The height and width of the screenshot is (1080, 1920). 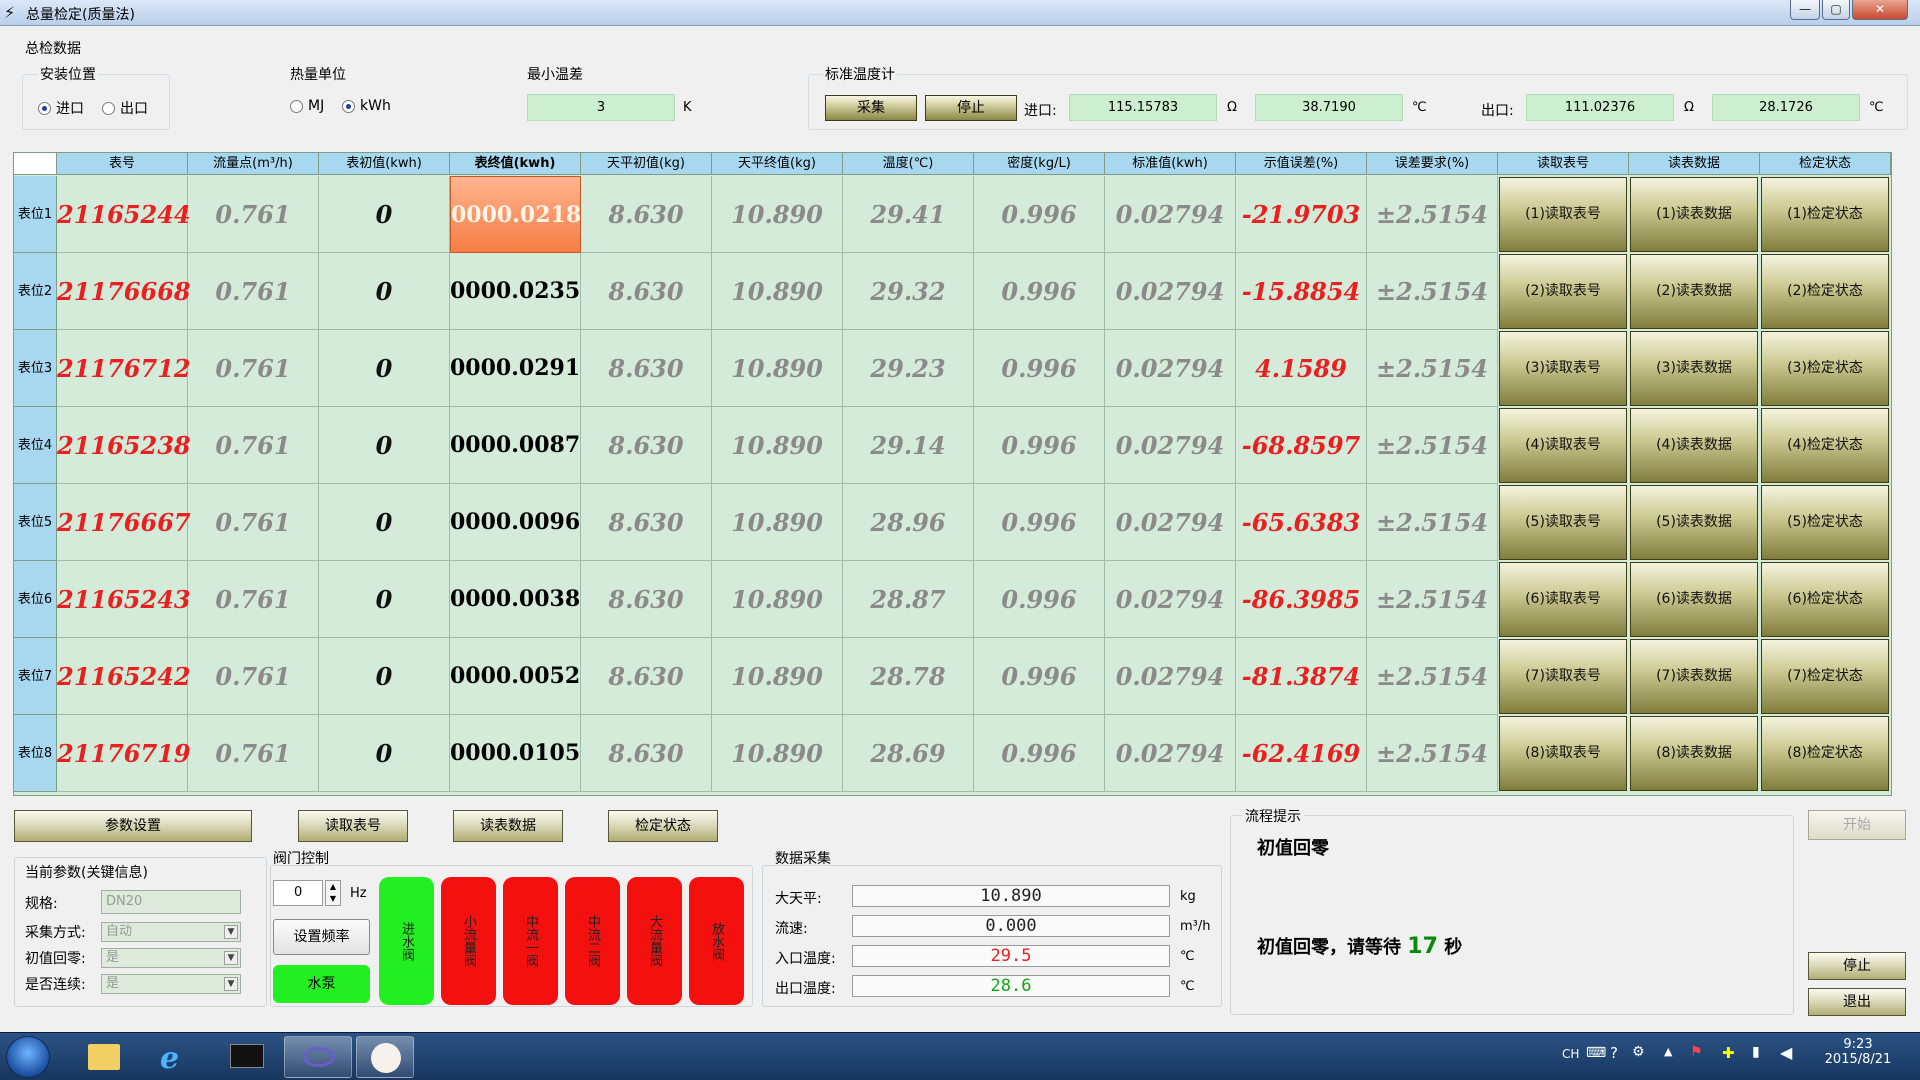 What do you see at coordinates (1563, 368) in the screenshot?
I see `row-read-id-button: (3)读取表号` at bounding box center [1563, 368].